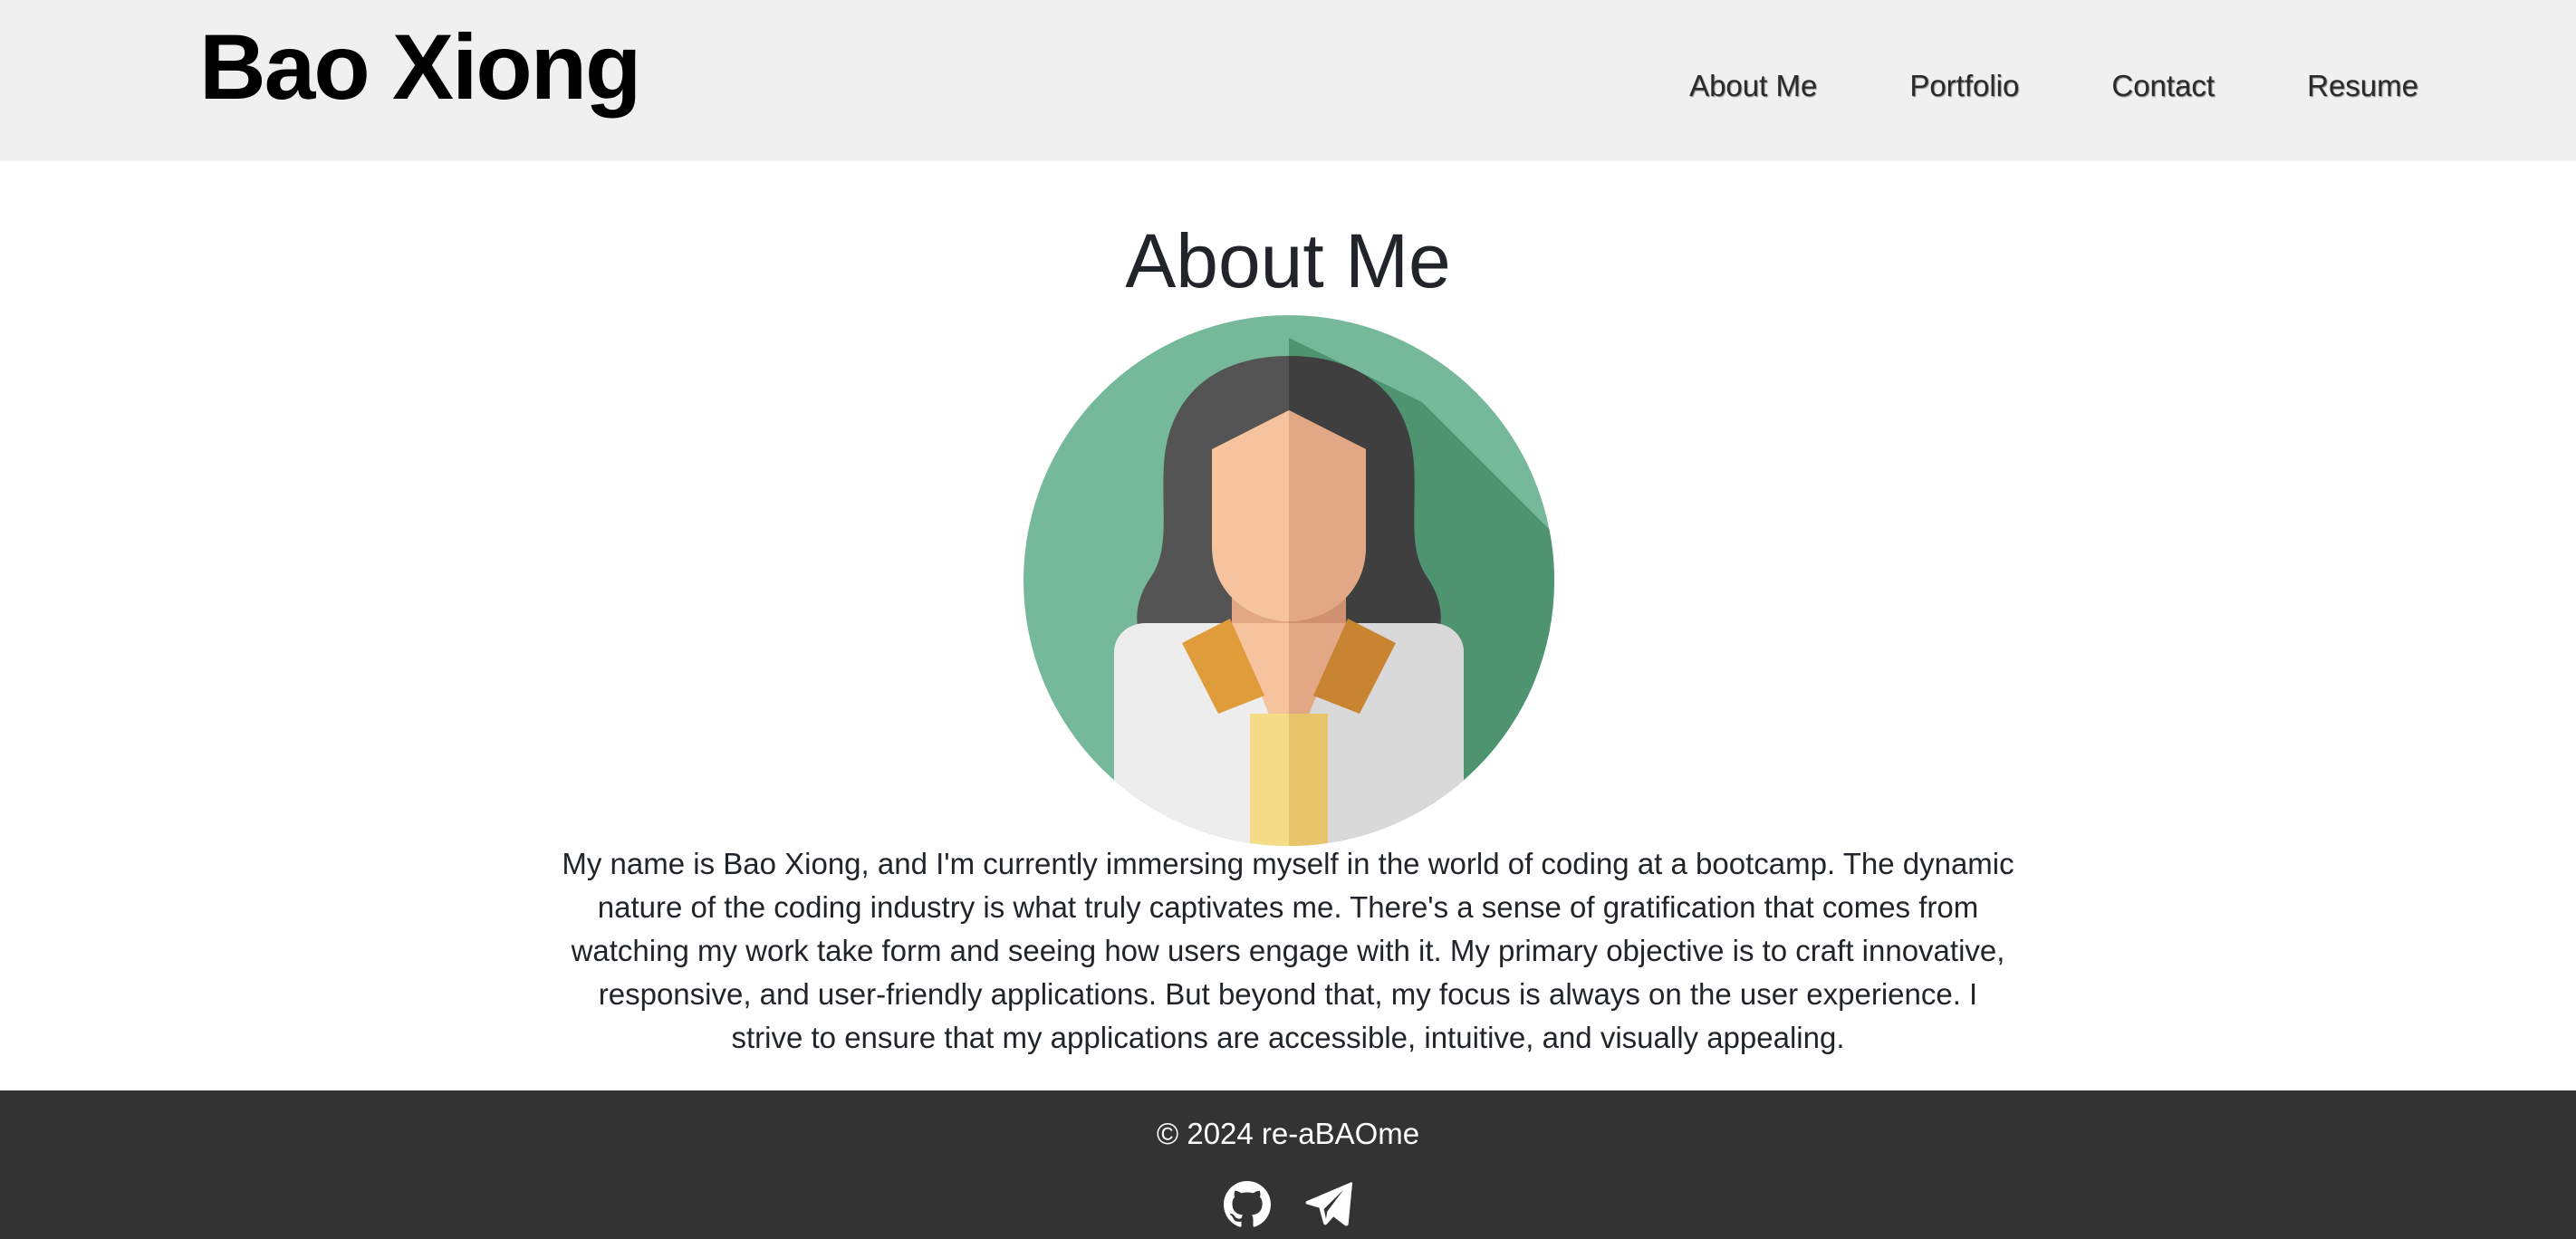 The image size is (2576, 1239). I want to click on nav-contact: Contact, so click(2163, 86).